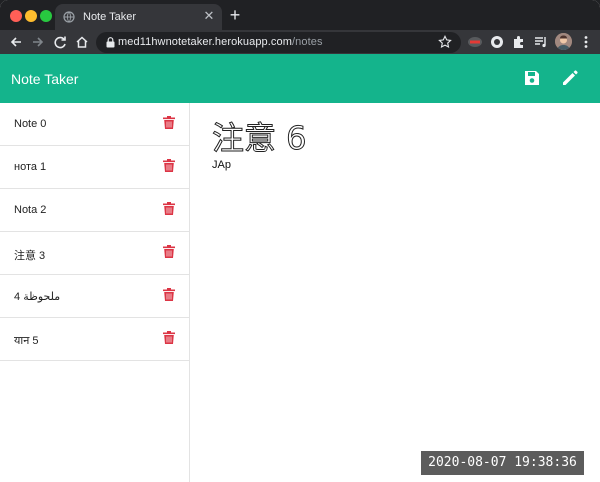 Image resolution: width=600 pixels, height=482 pixels. What do you see at coordinates (235, 15) in the screenshot?
I see `new-tab-icon: +` at bounding box center [235, 15].